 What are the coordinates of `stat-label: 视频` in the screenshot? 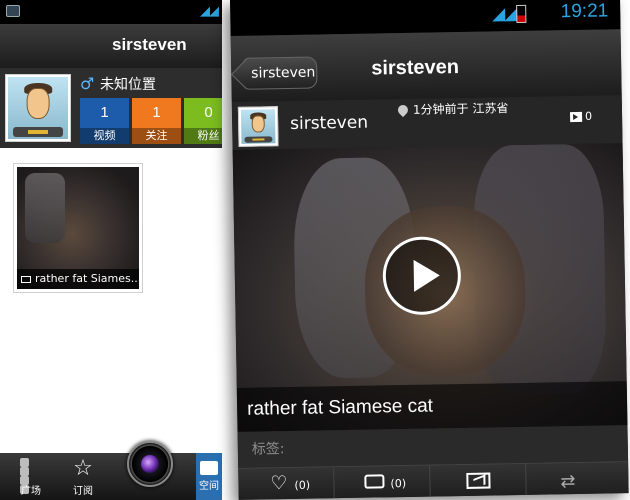 It's located at (104, 136).